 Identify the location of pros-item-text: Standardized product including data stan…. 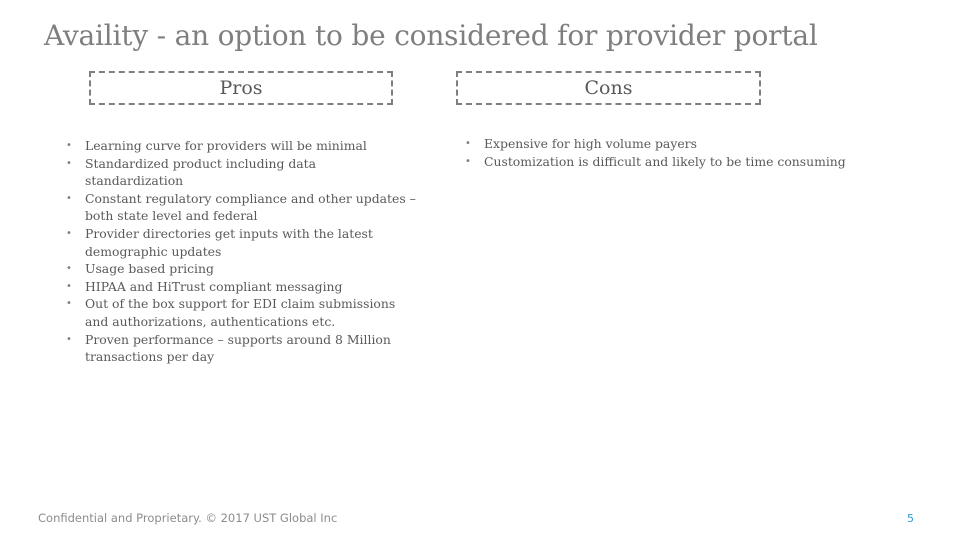
(201, 172).